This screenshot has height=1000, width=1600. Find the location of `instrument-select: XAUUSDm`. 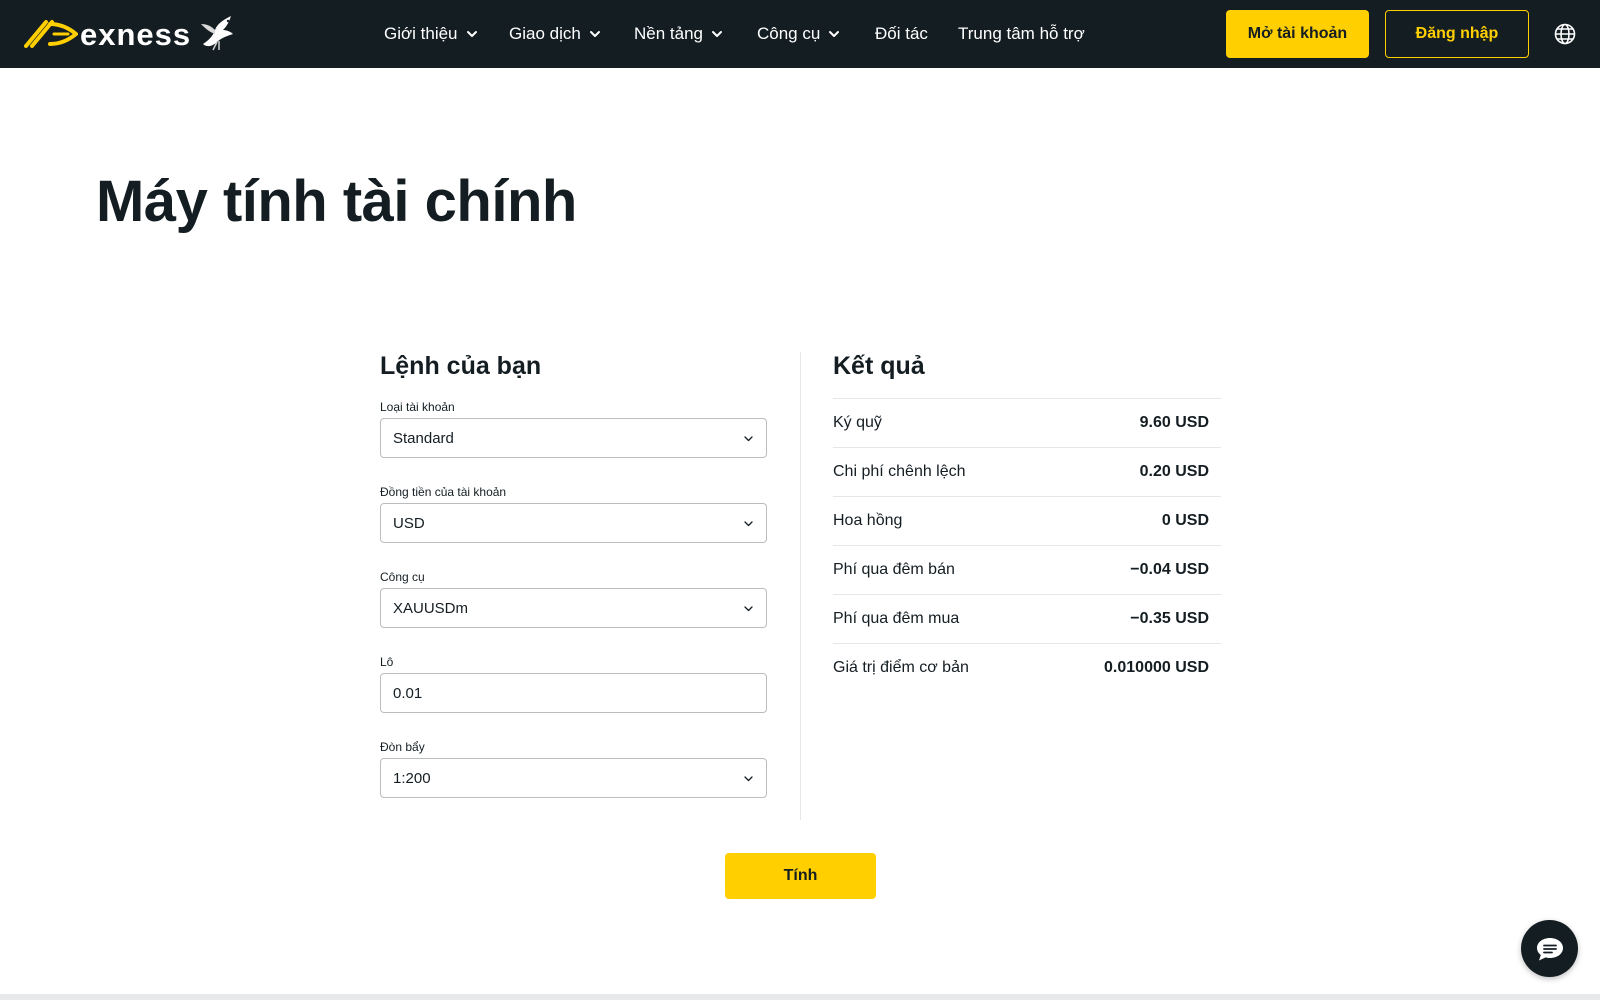

instrument-select: XAUUSDm is located at coordinates (573, 608).